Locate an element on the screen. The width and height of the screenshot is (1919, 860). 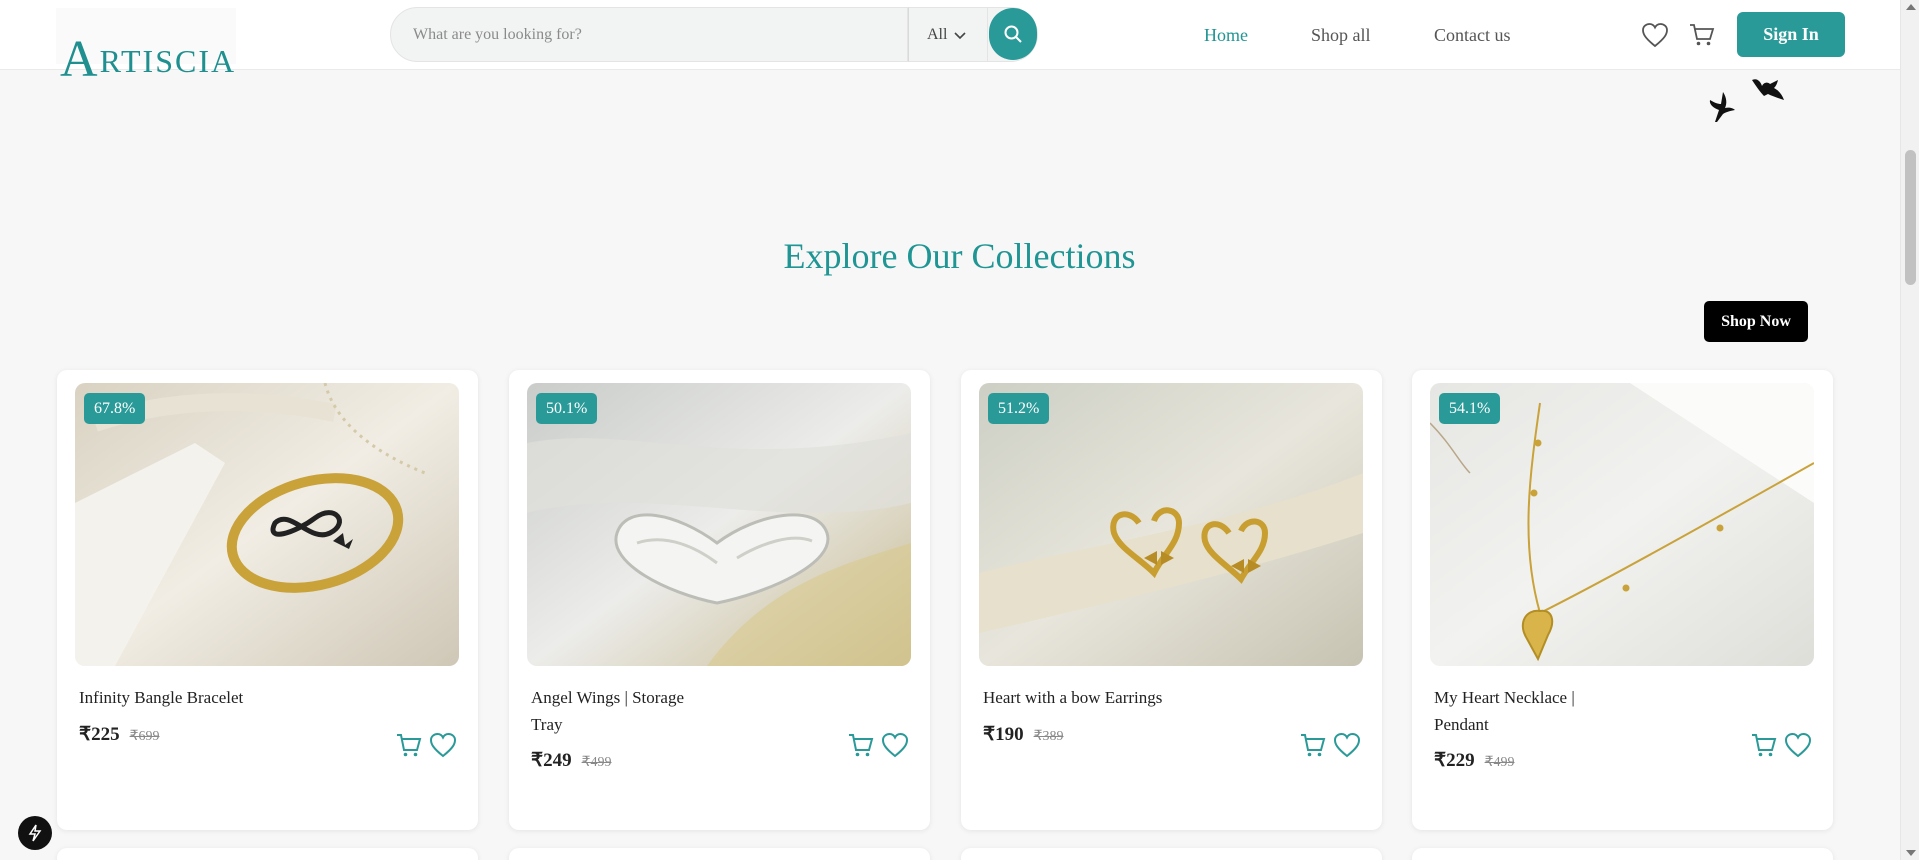
discount-badge: 67.8% is located at coordinates (115, 408).